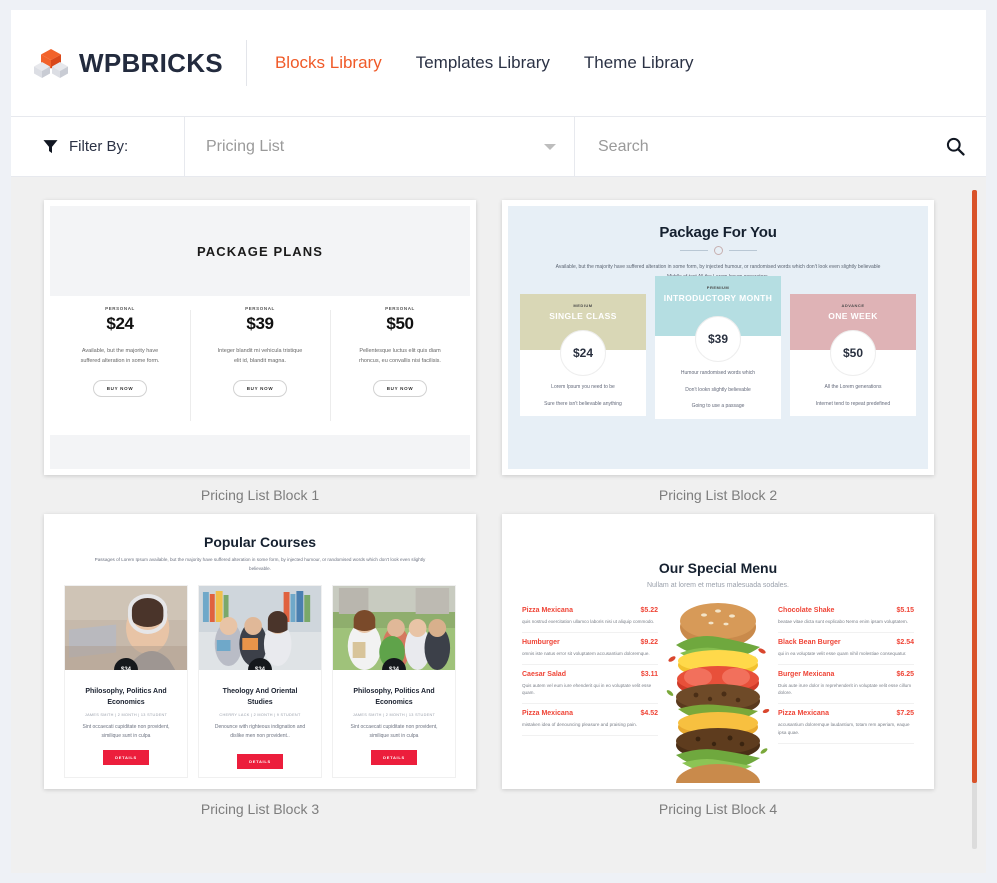  What do you see at coordinates (955, 146) in the screenshot?
I see `search-icon` at bounding box center [955, 146].